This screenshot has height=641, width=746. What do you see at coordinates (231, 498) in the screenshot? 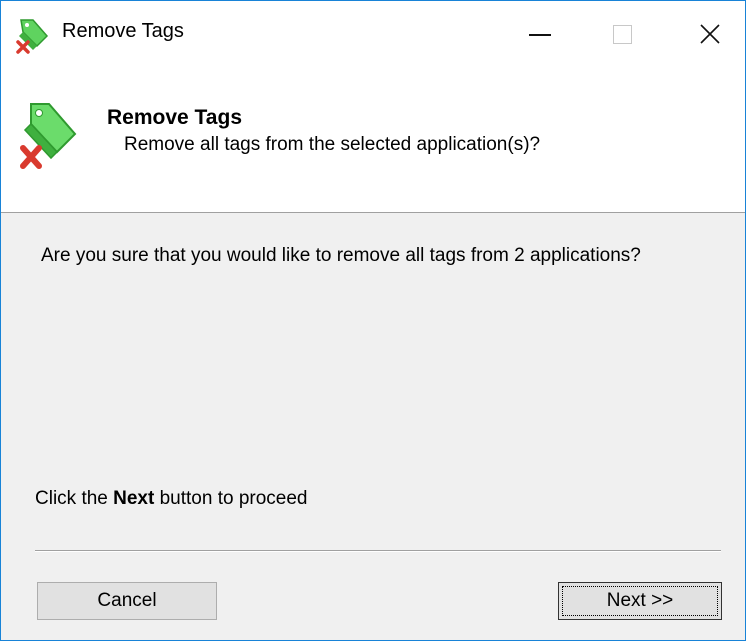
I see `instruction-suffix: button to proceed` at bounding box center [231, 498].